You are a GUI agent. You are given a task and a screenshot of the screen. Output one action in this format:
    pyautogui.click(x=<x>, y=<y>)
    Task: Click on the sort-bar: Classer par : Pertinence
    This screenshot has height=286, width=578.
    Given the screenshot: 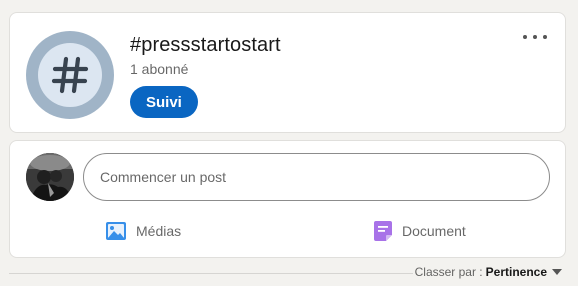 What is the action you would take?
    pyautogui.click(x=287, y=273)
    